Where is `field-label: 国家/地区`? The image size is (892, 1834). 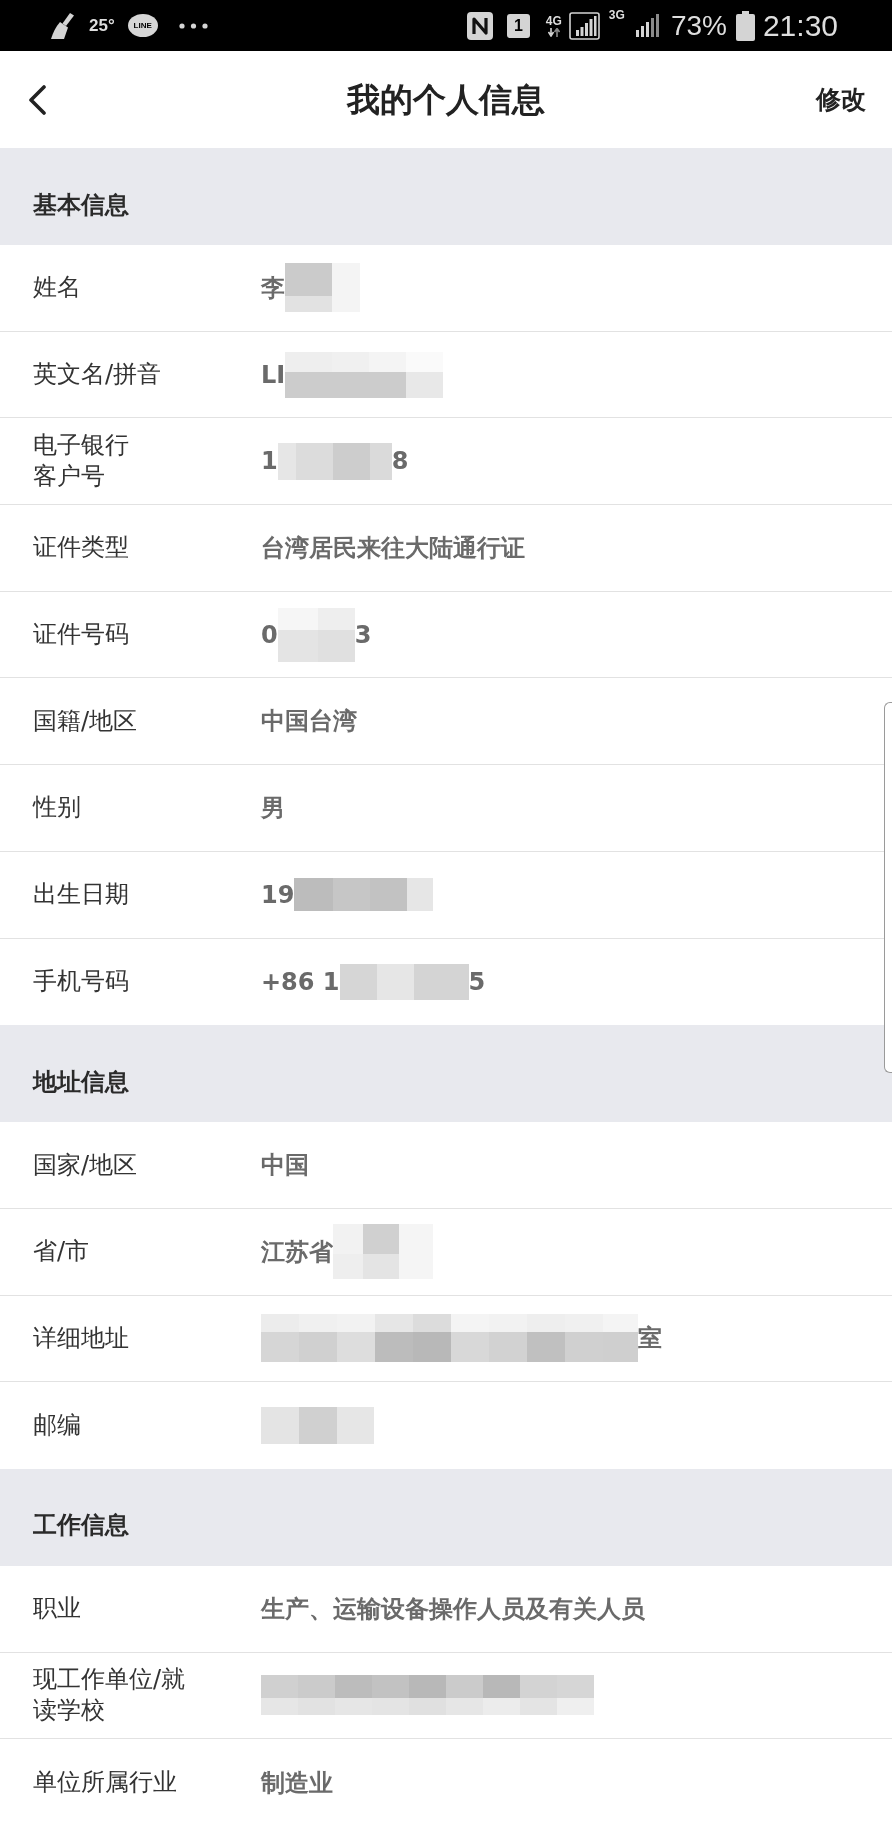
field-label: 国家/地区 is located at coordinates (85, 1165).